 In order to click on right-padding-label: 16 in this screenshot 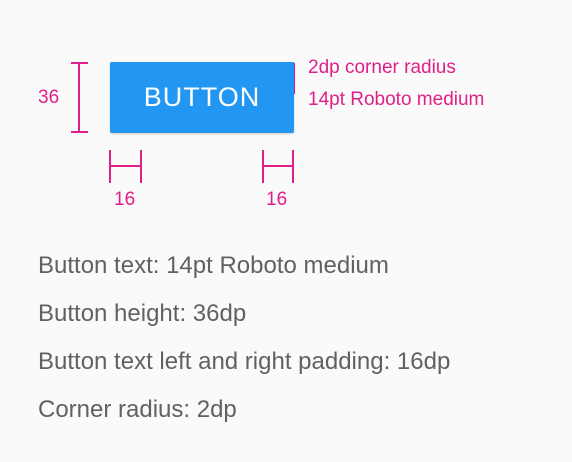, I will do `click(277, 199)`.